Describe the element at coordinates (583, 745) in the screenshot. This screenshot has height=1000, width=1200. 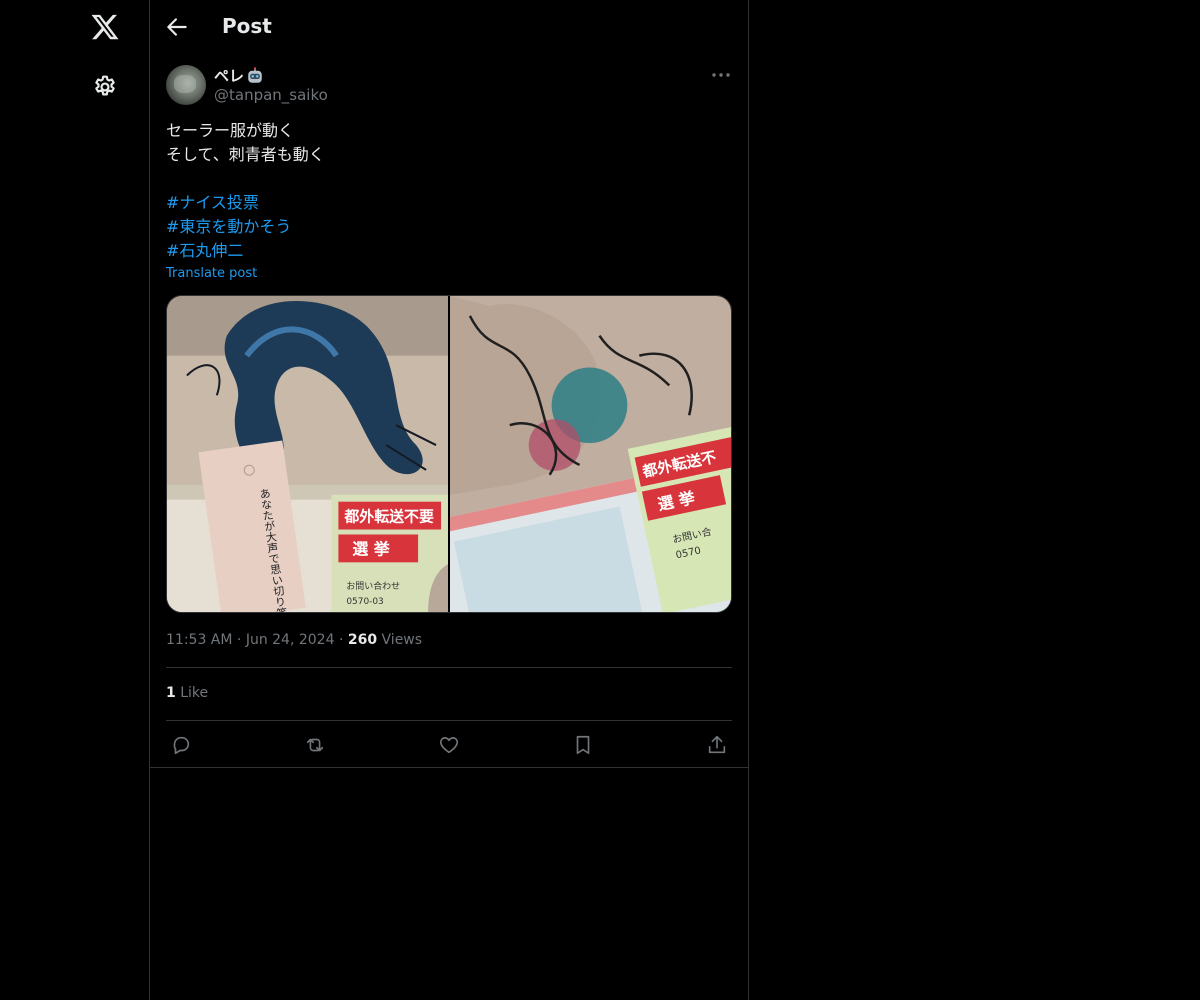
I see `bookmark-icon` at that location.